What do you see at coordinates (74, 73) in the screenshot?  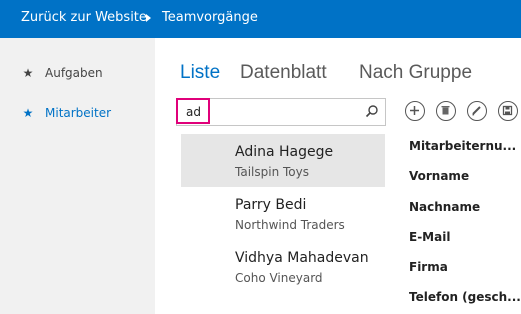 I see `sidebar-item-label: Aufgaben` at bounding box center [74, 73].